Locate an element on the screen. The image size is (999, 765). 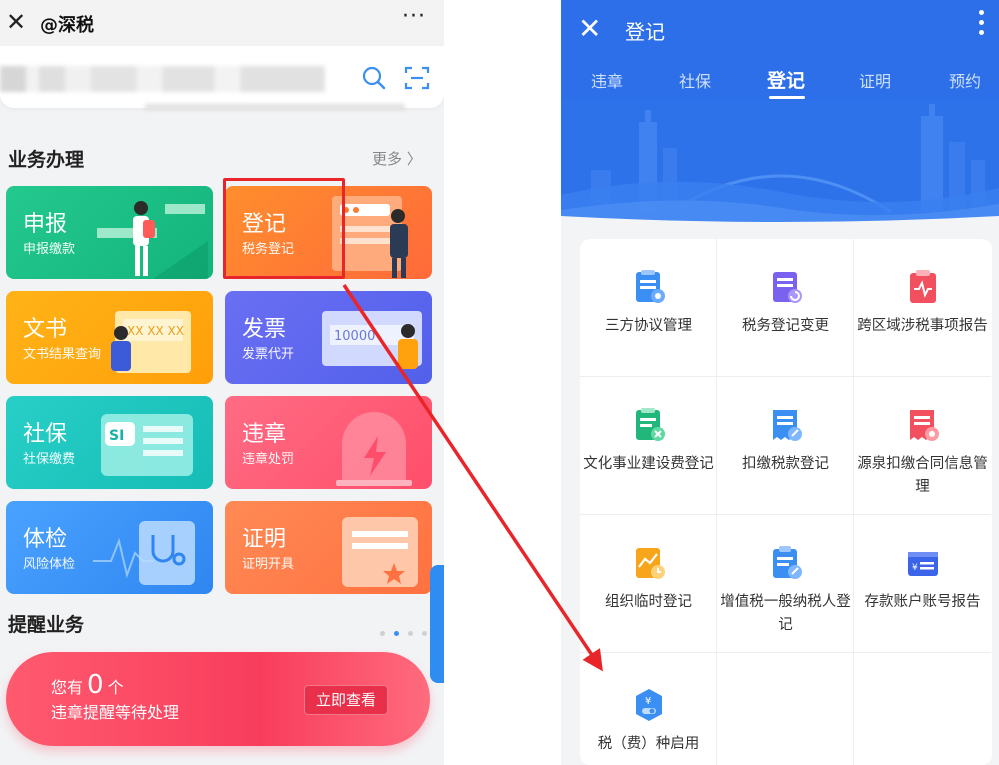
register-change-icon is located at coordinates (787, 287).